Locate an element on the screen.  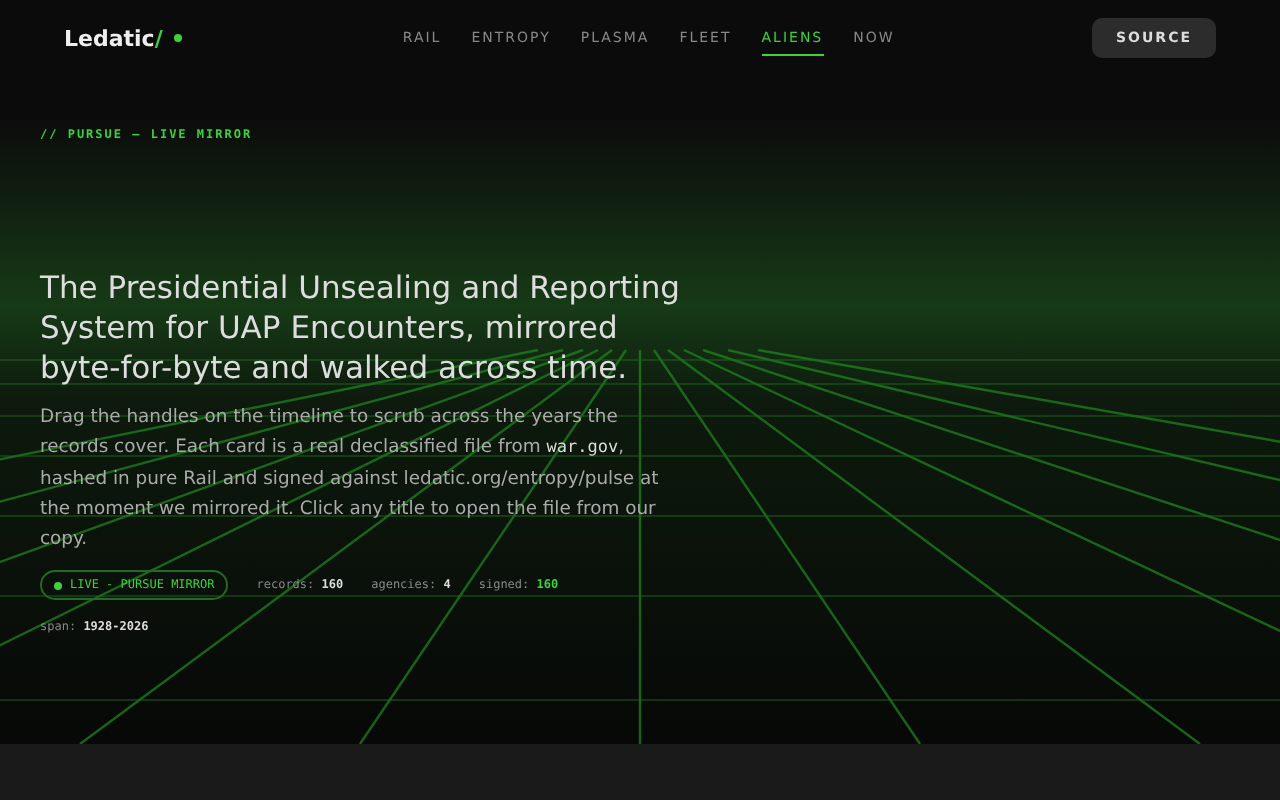
status-dot-icon is located at coordinates (178, 38).